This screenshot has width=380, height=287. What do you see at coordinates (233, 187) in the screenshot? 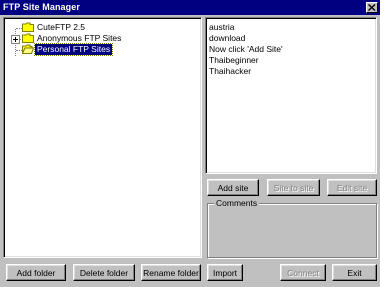
I see `add-site-button: Add site` at bounding box center [233, 187].